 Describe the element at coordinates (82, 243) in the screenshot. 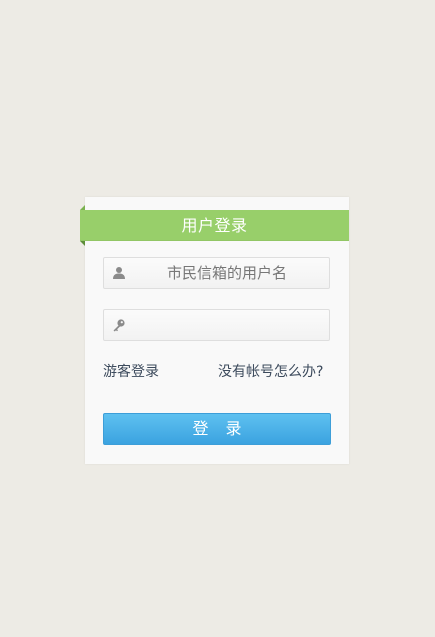

I see `ribbon-fold` at that location.